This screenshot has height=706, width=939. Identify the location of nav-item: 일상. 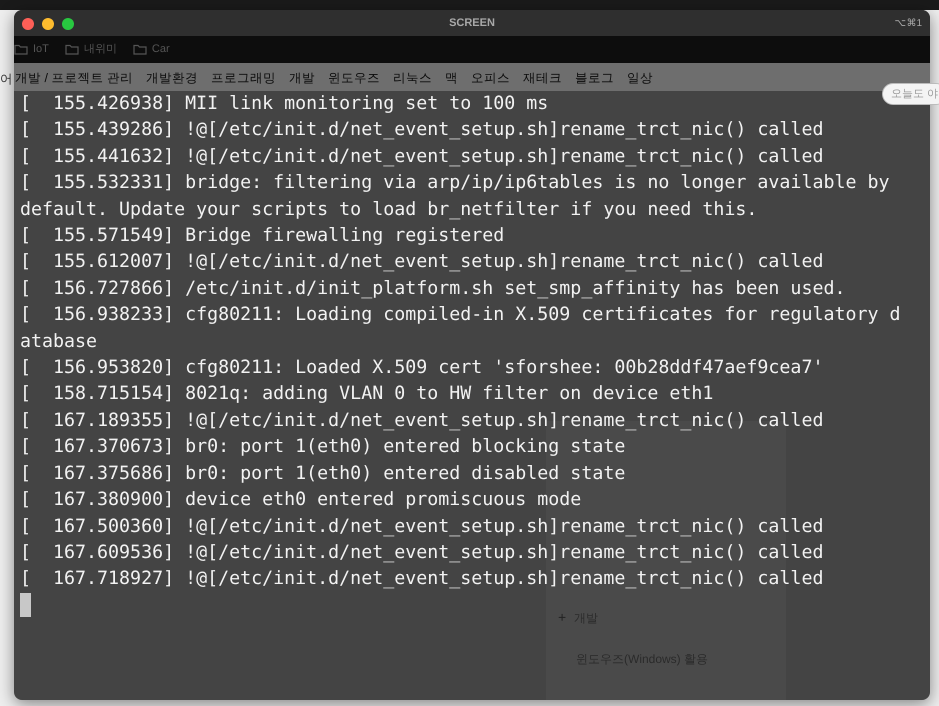
(639, 78).